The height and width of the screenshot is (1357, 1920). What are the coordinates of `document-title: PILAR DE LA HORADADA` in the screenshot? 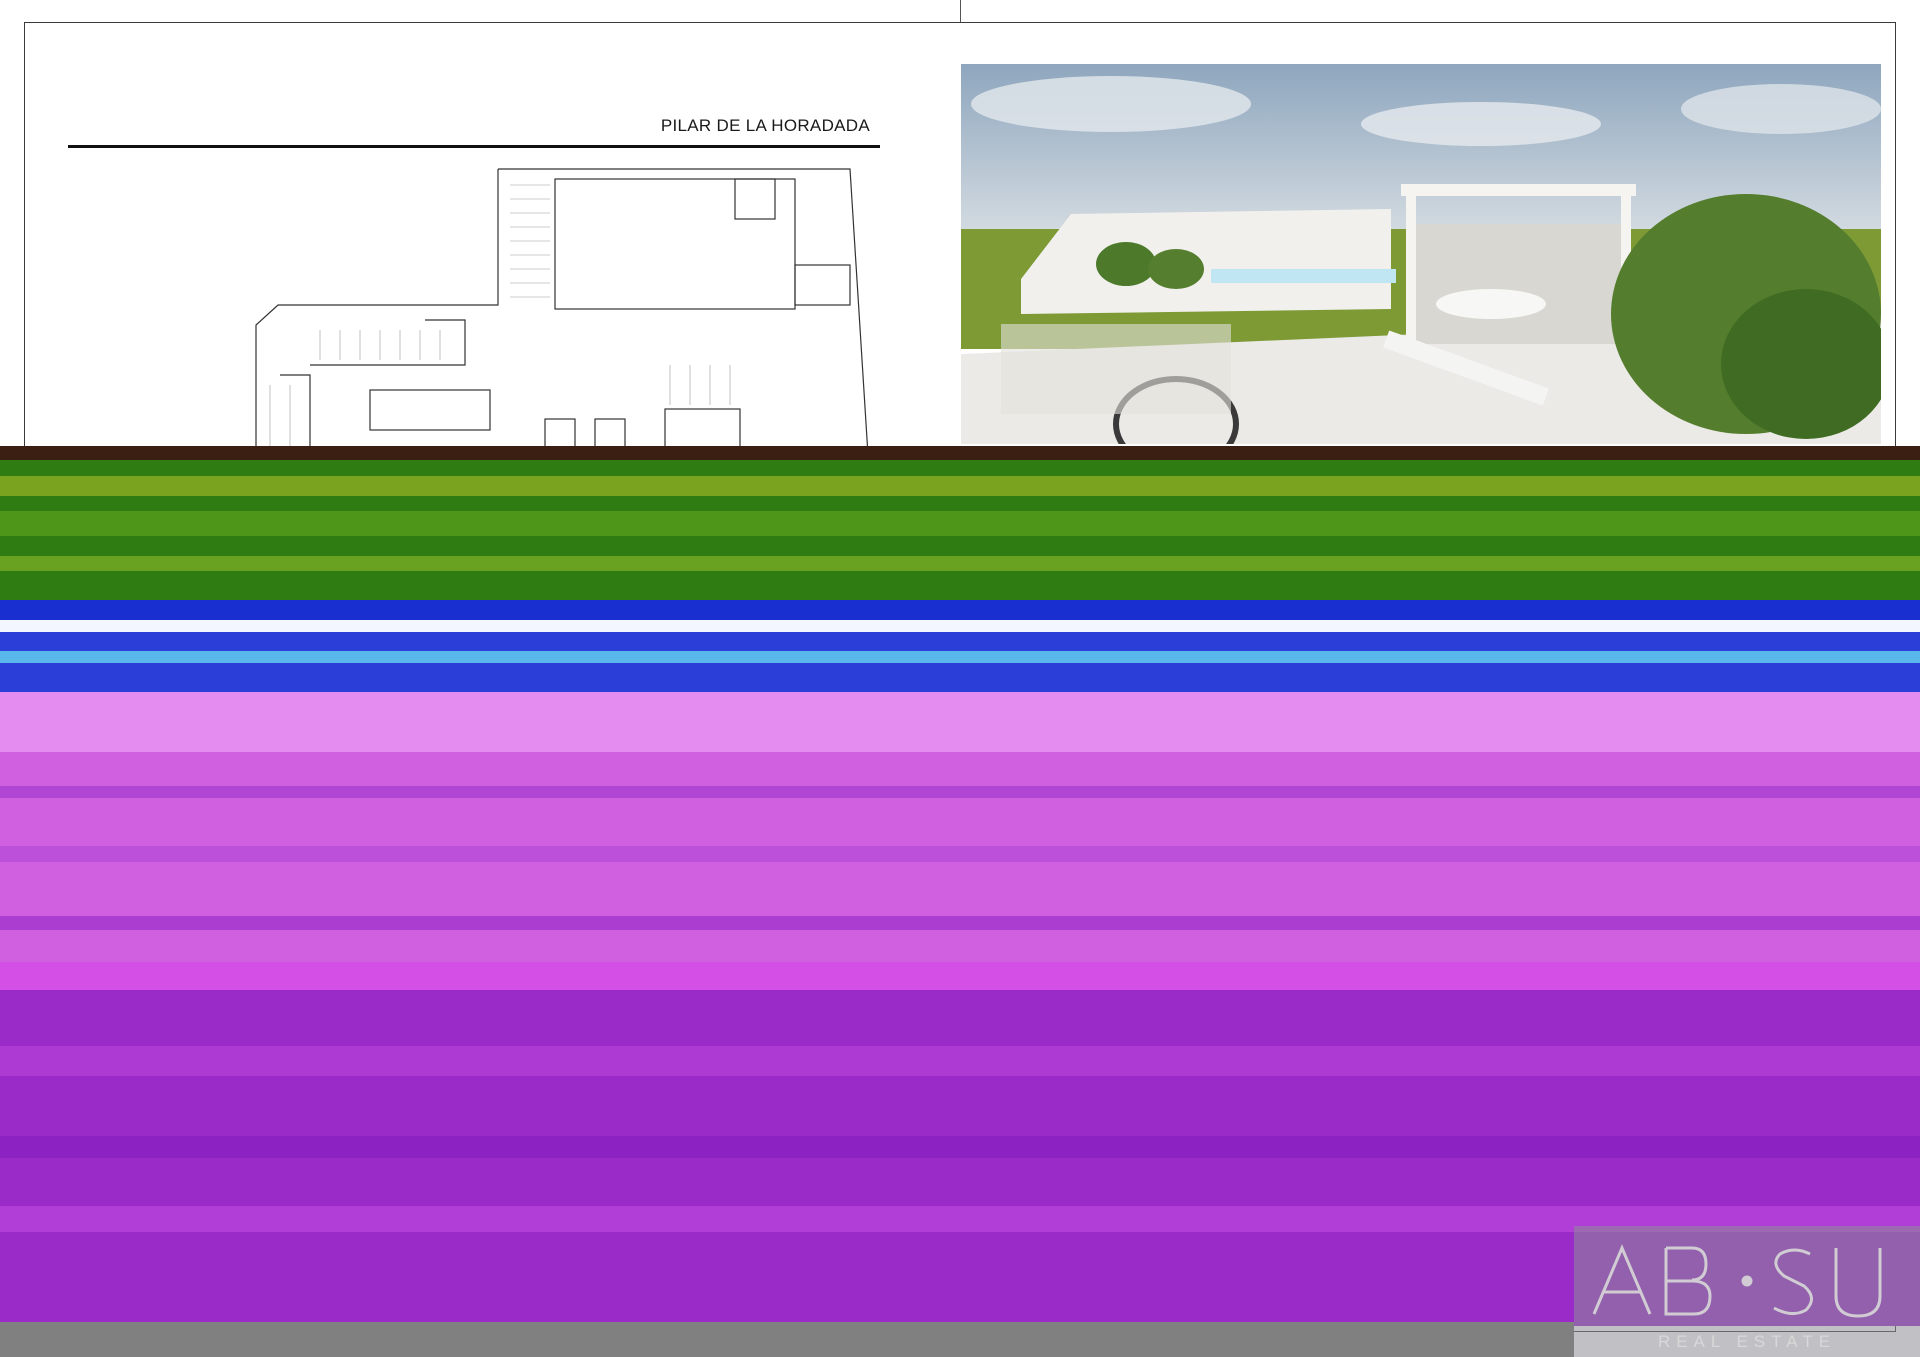 It's located at (765, 125).